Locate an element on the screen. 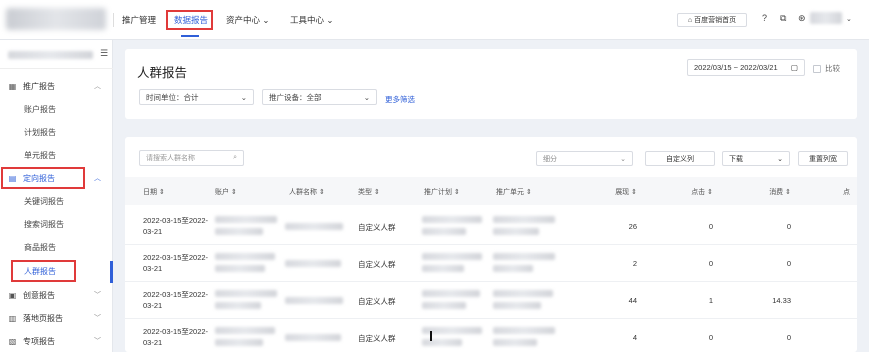 This screenshot has width=869, height=352. checkbox-icon is located at coordinates (817, 68).